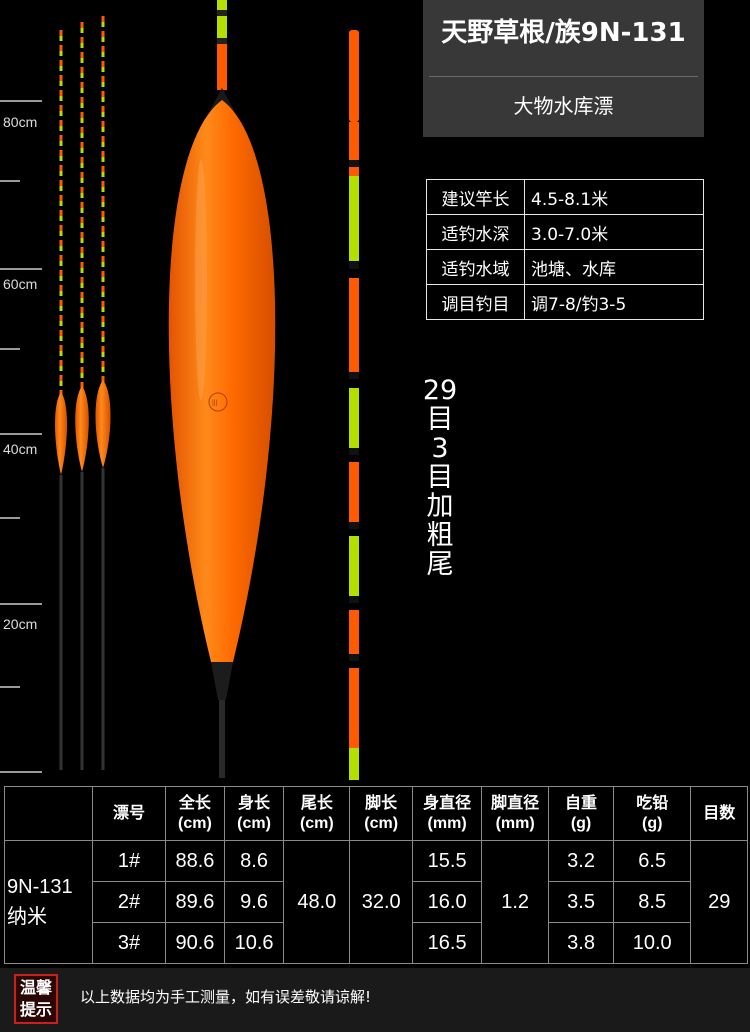  What do you see at coordinates (226, 997) in the screenshot?
I see `disclaimer-text: 以上数据均为手工测量，如有误差敬请谅解!` at bounding box center [226, 997].